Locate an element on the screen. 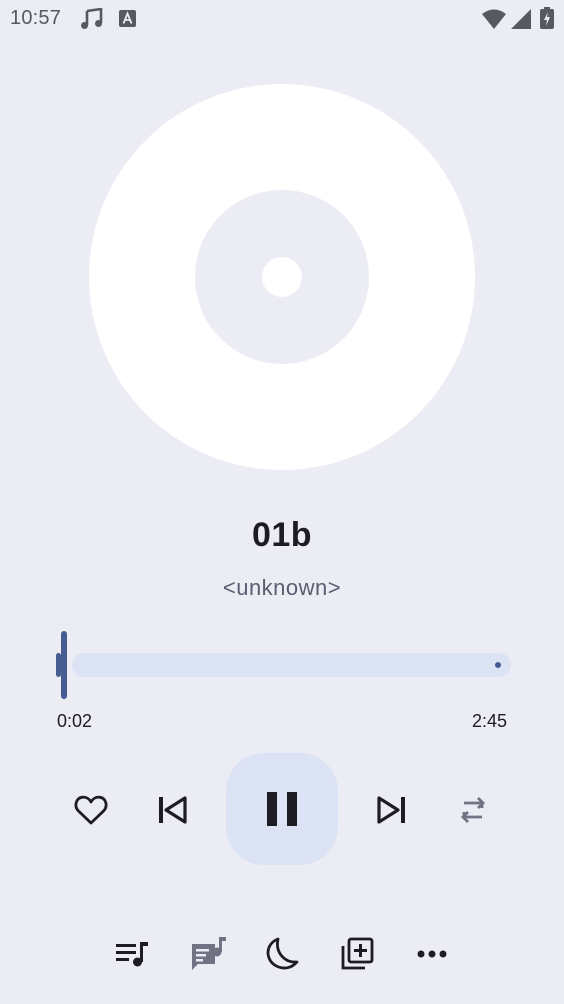 The image size is (564, 1004). more-options-icon is located at coordinates (432, 954).